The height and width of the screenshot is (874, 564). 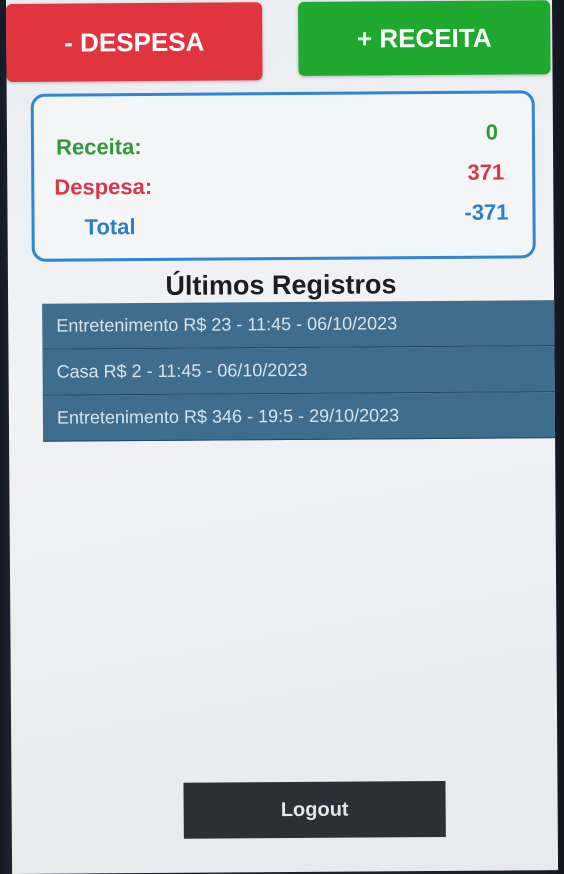 I want to click on income-label: Receita:, so click(x=98, y=147).